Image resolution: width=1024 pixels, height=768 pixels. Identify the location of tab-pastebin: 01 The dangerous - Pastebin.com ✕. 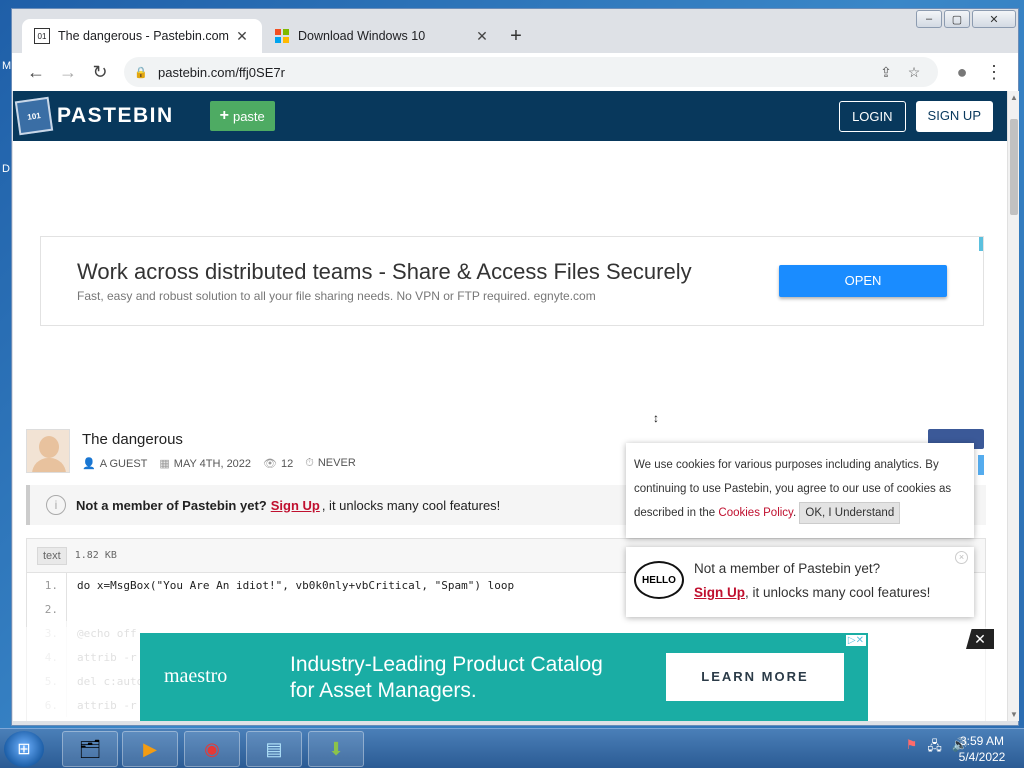
(142, 36).